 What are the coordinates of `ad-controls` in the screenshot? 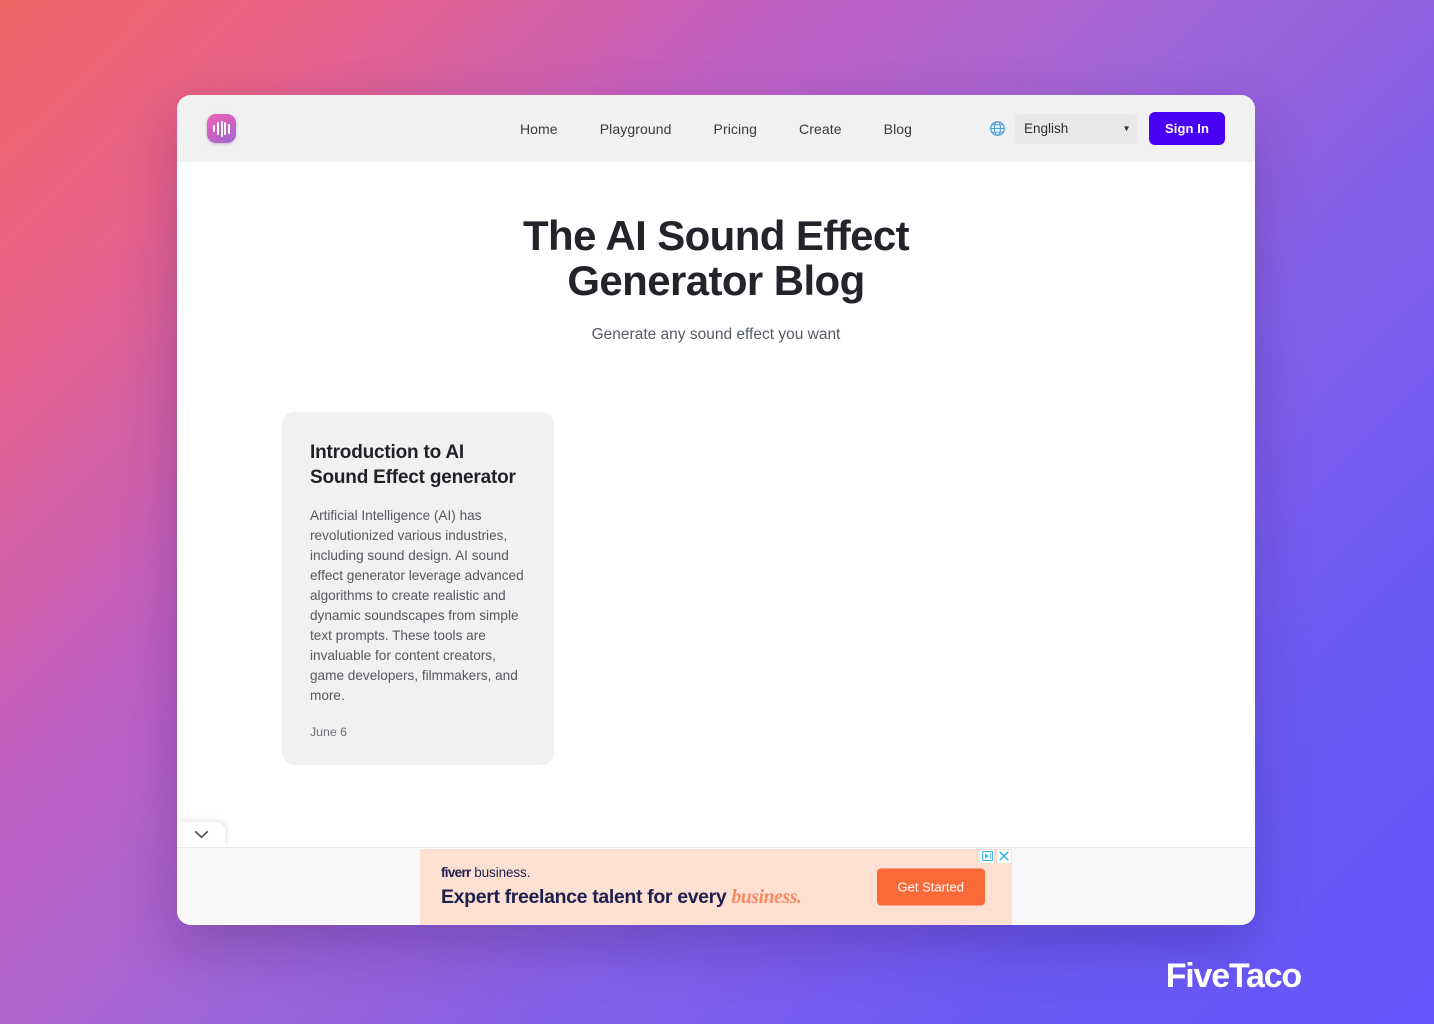 It's located at (995, 856).